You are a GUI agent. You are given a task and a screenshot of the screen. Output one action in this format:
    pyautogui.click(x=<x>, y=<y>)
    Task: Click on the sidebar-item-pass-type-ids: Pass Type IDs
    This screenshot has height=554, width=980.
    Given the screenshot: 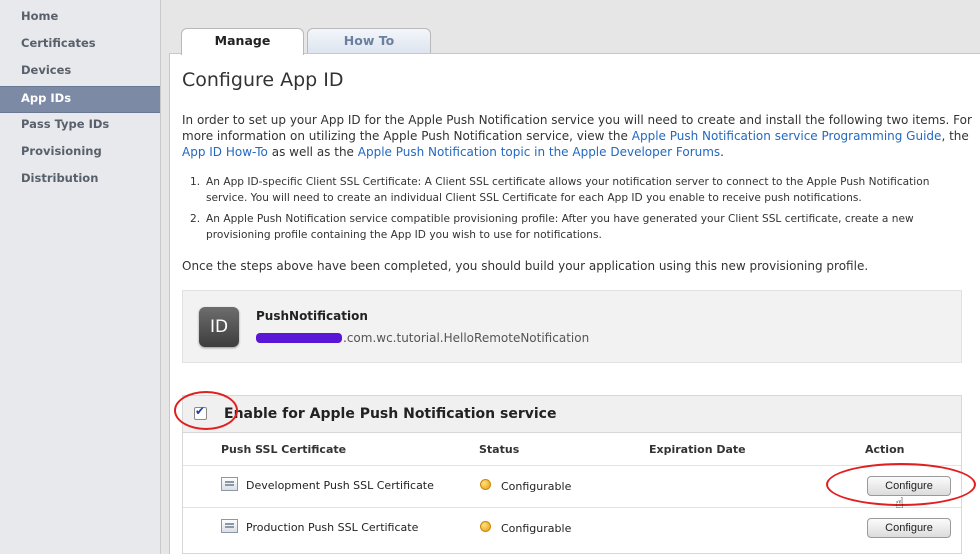 What is the action you would take?
    pyautogui.click(x=80, y=126)
    